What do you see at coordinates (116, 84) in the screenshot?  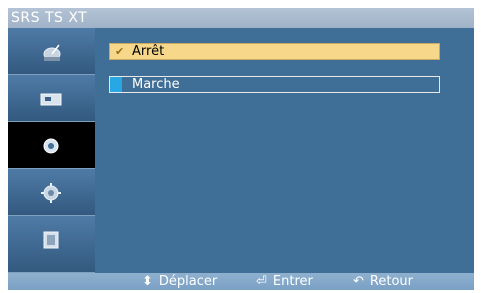 I see `selection-marker` at bounding box center [116, 84].